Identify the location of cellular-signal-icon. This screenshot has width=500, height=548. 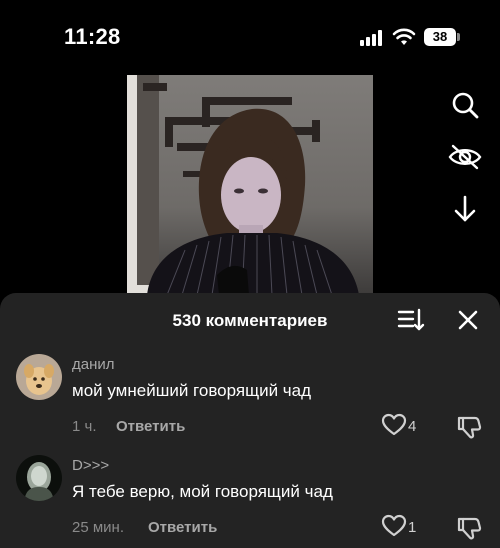
(372, 38).